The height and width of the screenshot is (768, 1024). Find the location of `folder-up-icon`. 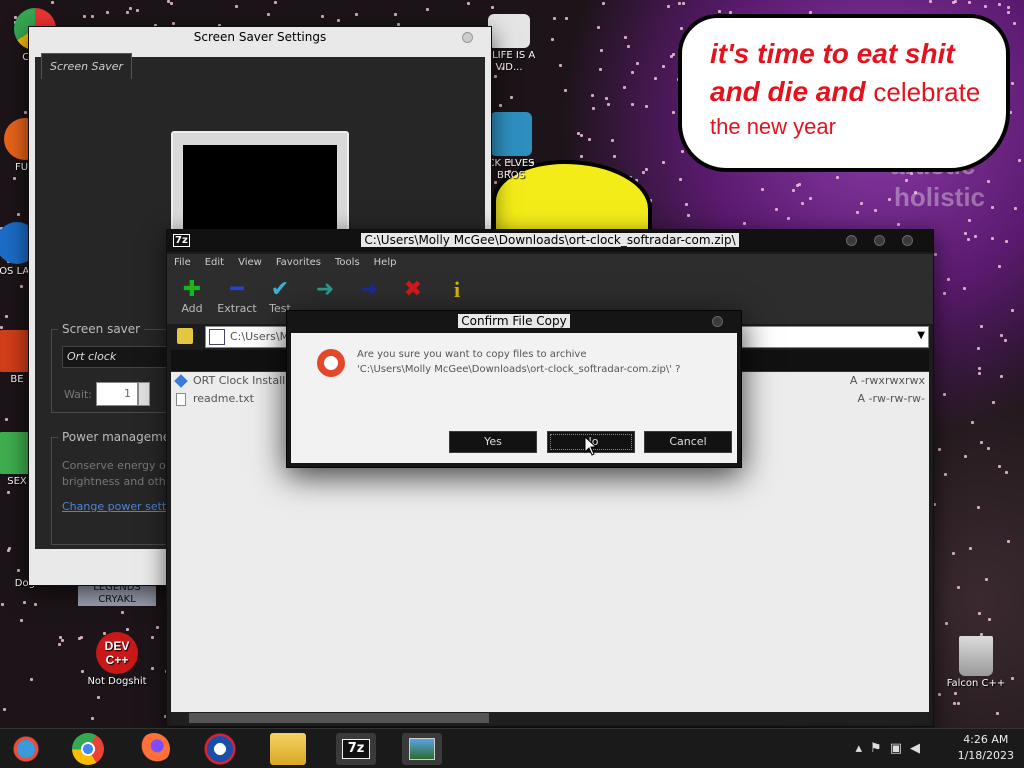

folder-up-icon is located at coordinates (185, 336).